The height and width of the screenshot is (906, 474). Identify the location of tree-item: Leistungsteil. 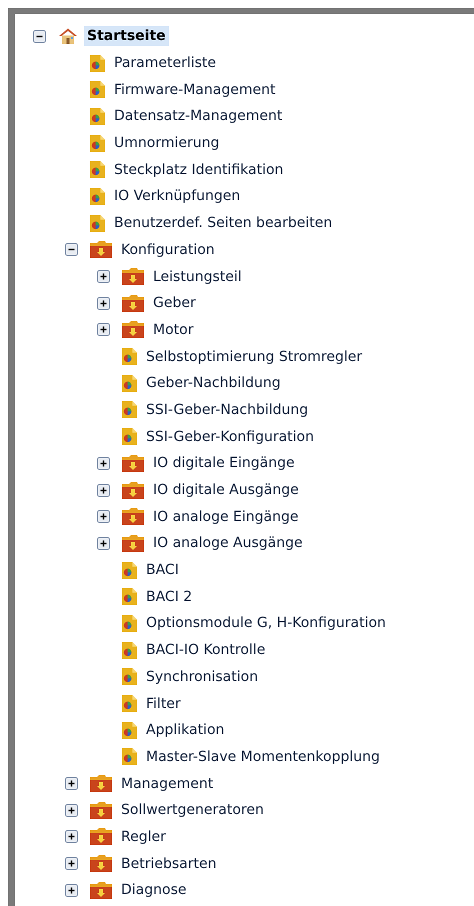
(197, 276).